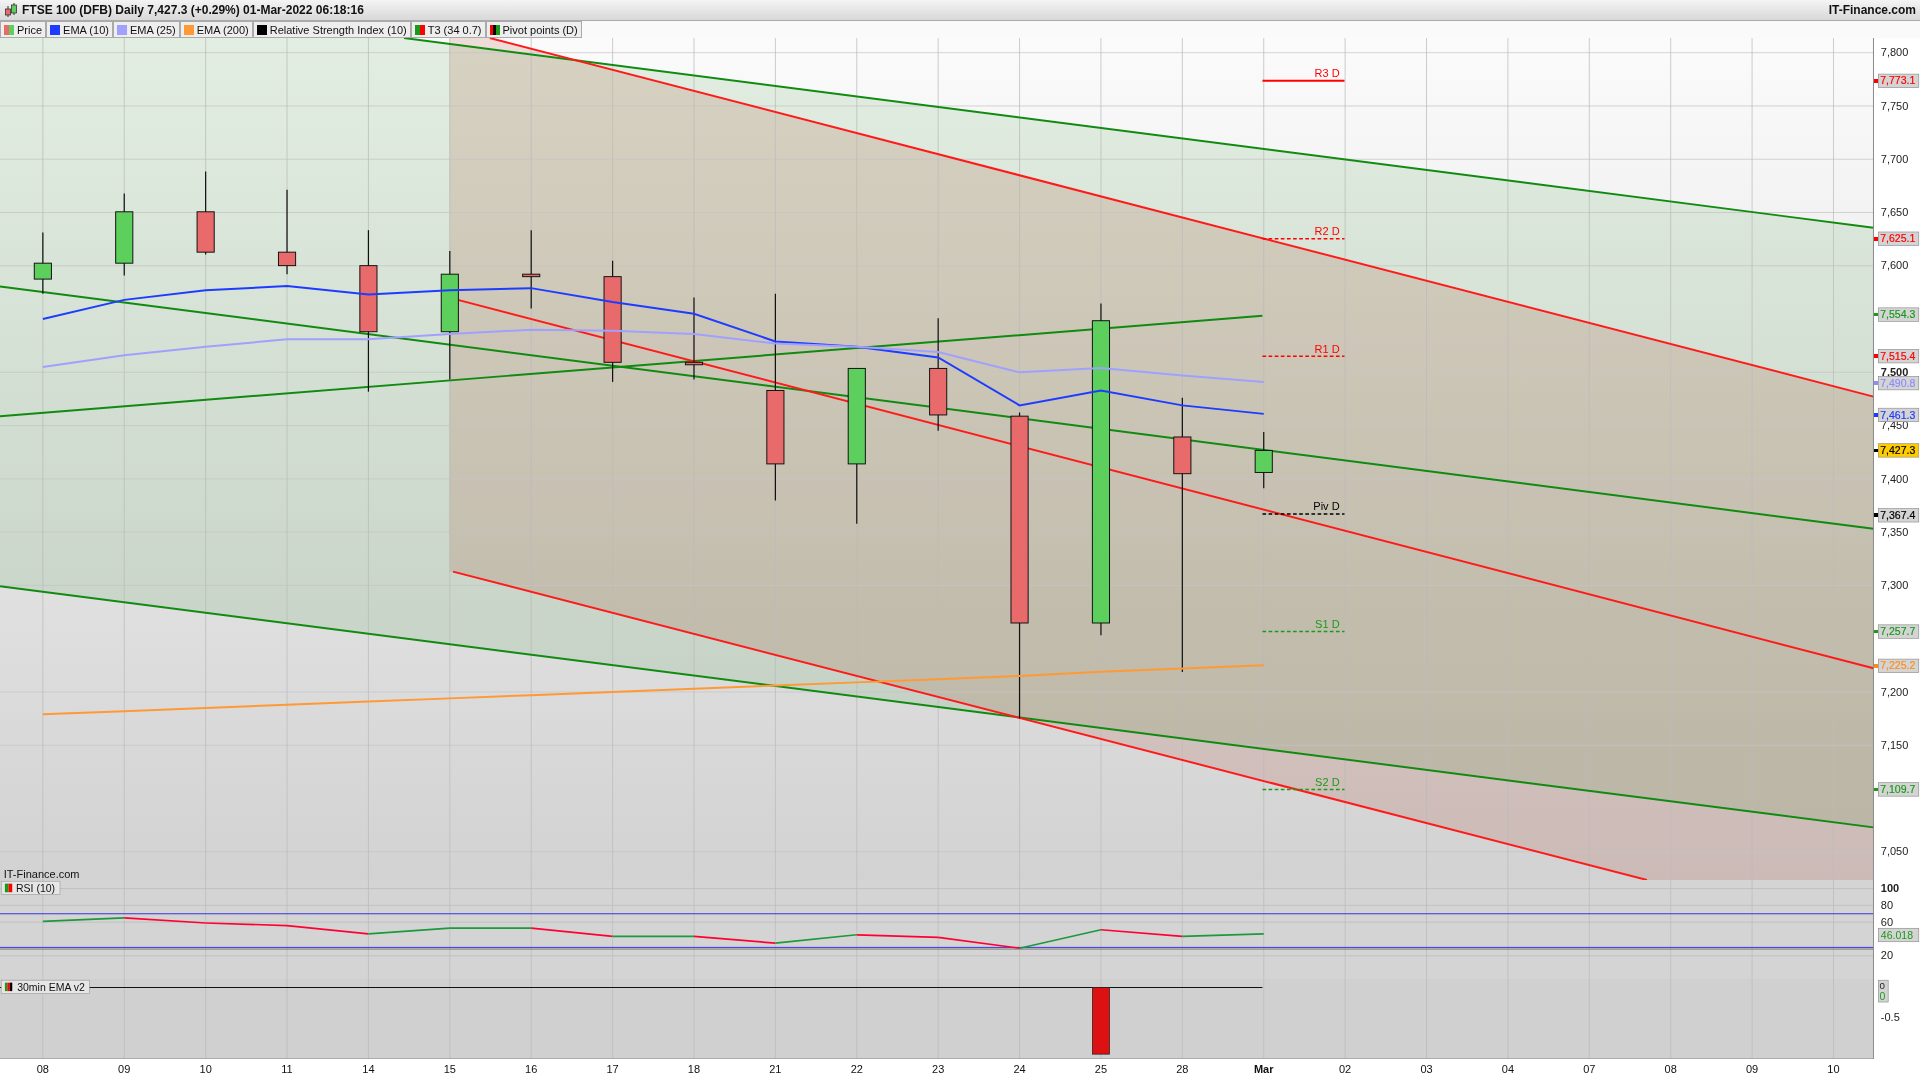 This screenshot has height=1080, width=1920. What do you see at coordinates (1894, 691) in the screenshot?
I see `axis-tick-label: 7,200` at bounding box center [1894, 691].